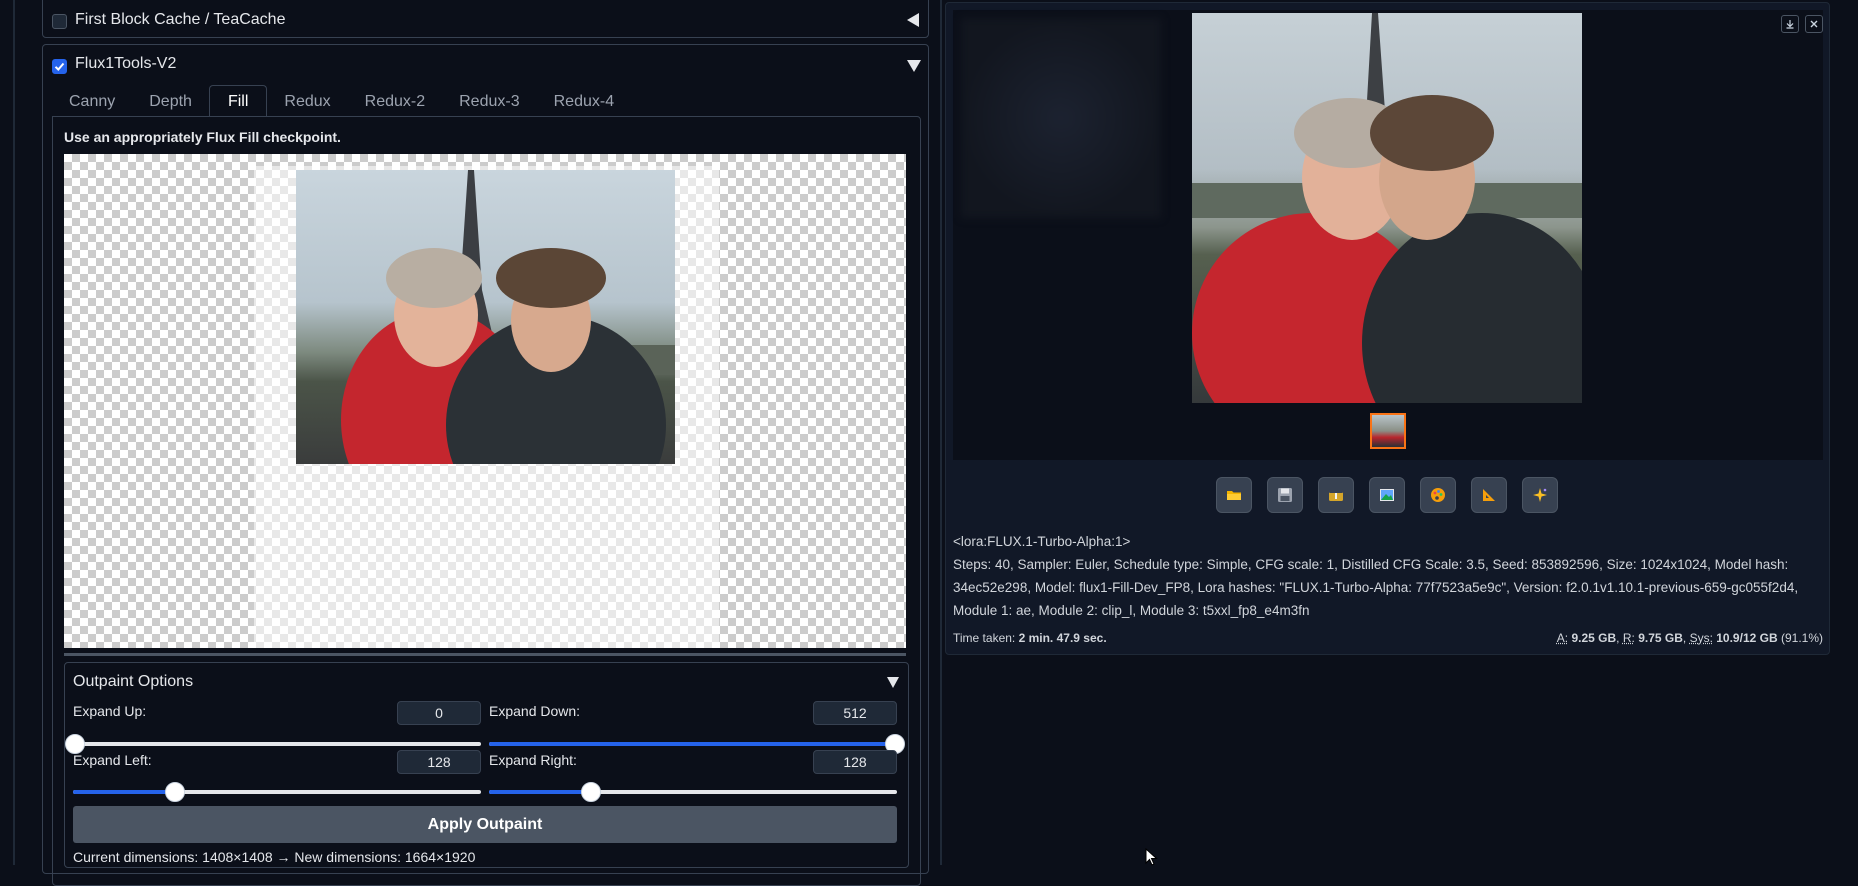 The width and height of the screenshot is (1858, 886). What do you see at coordinates (126, 63) in the screenshot?
I see `flux-tools-title: Flux1Tools-V2` at bounding box center [126, 63].